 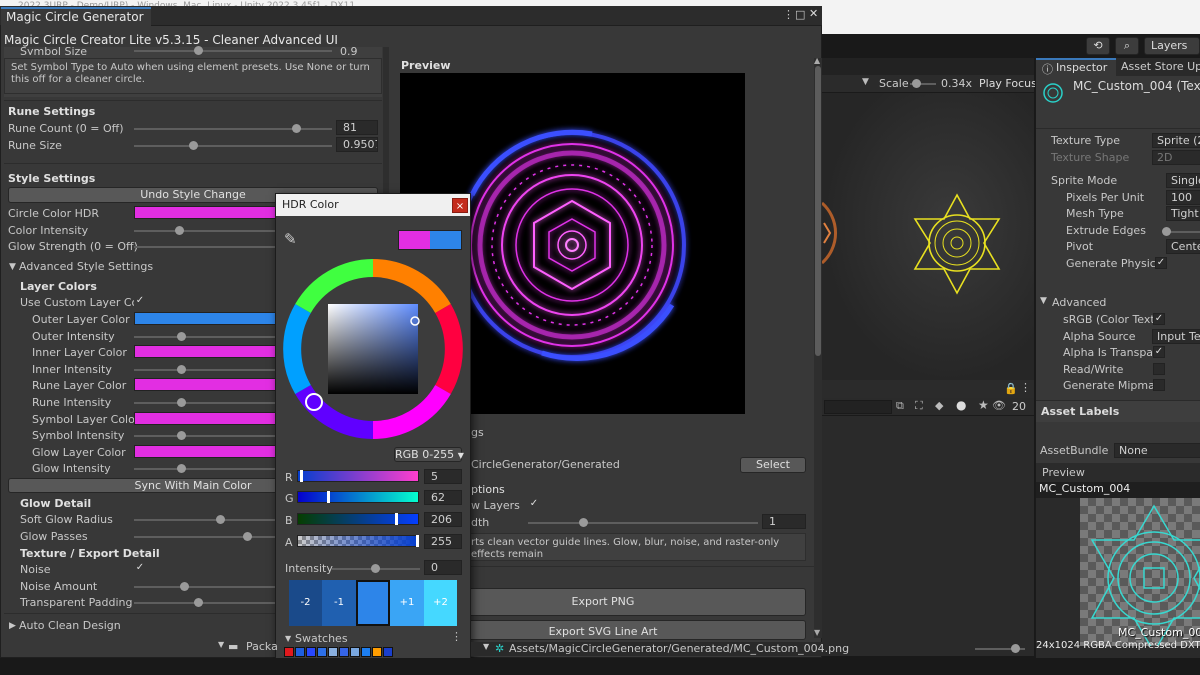 I want to click on scroll-up-icon: ▲, so click(x=817, y=60).